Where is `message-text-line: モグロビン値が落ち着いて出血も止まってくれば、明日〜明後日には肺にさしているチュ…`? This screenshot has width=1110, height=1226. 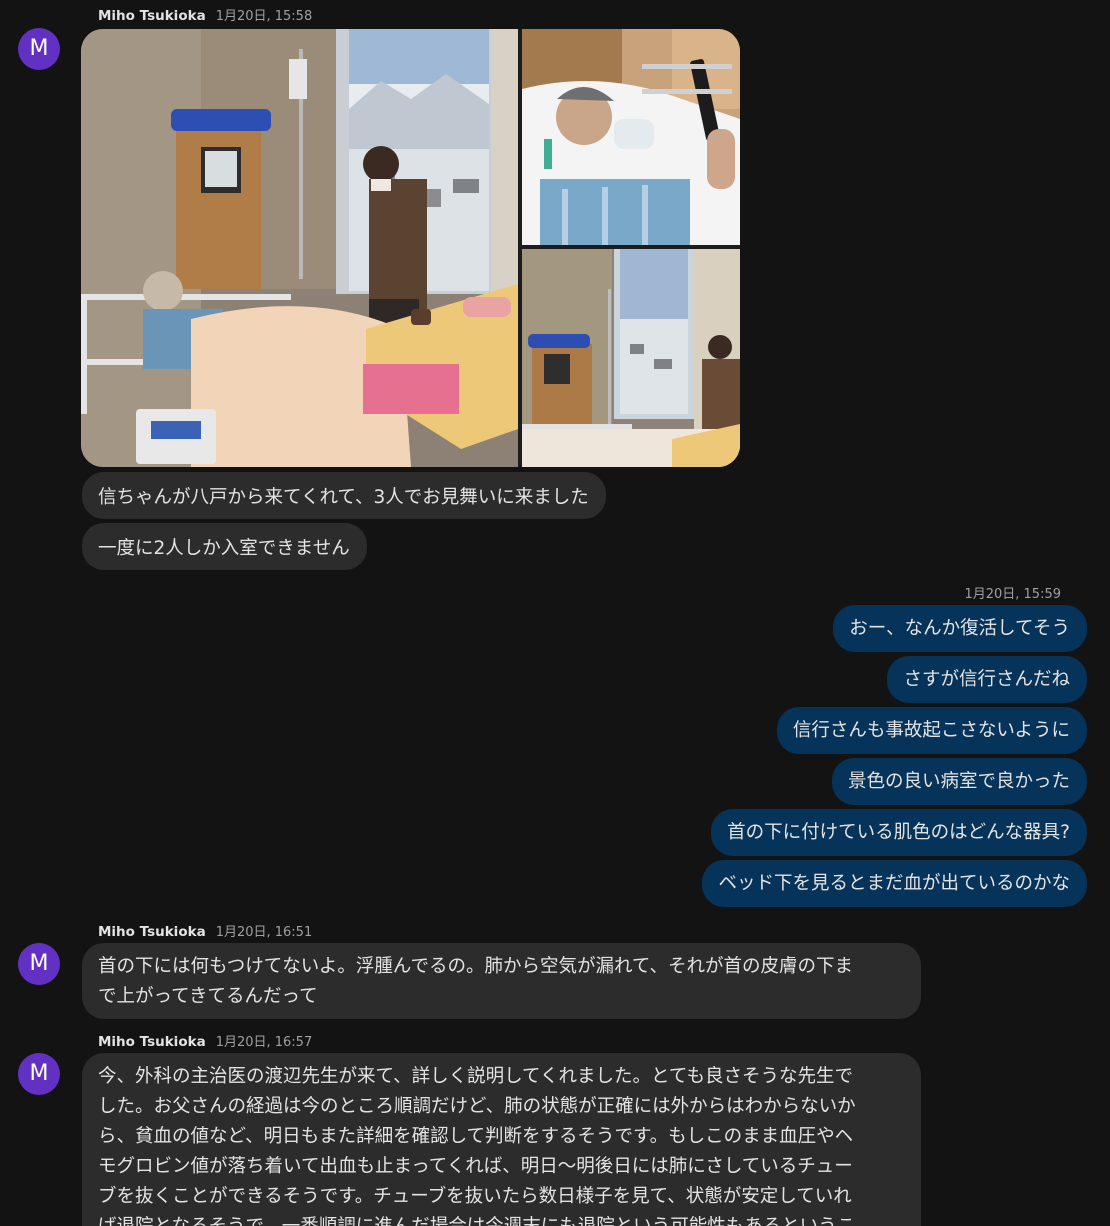 message-text-line: モグロビン値が落ち着いて出血も止まってくれば、明日〜明後日には肺にさしているチュ… is located at coordinates (475, 1166).